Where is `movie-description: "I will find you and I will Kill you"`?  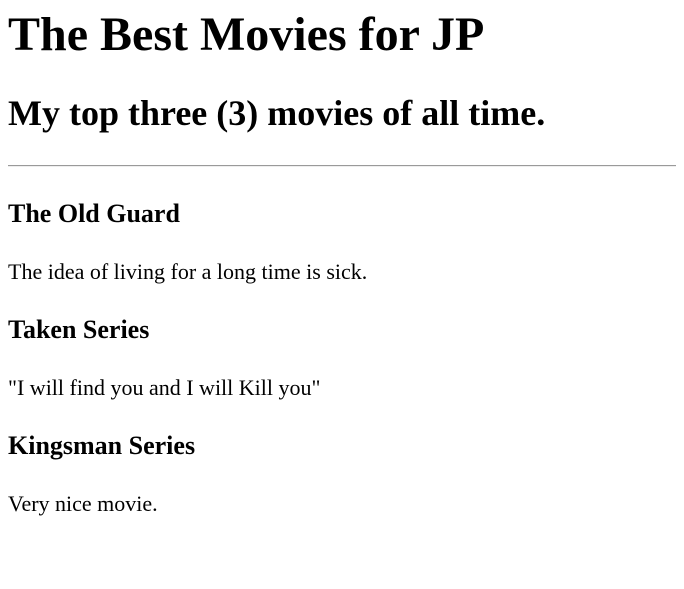
movie-description: "I will find you and I will Kill you" is located at coordinates (164, 387).